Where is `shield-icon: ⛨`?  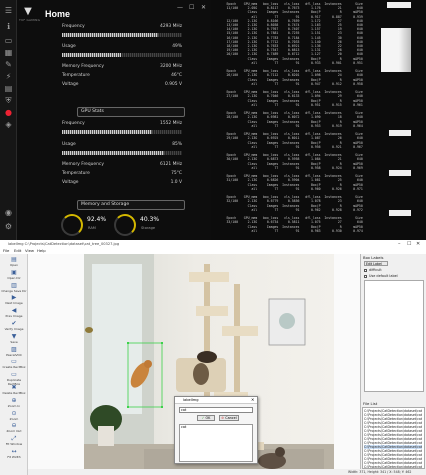 shield-icon: ⛨ is located at coordinates (8, 100).